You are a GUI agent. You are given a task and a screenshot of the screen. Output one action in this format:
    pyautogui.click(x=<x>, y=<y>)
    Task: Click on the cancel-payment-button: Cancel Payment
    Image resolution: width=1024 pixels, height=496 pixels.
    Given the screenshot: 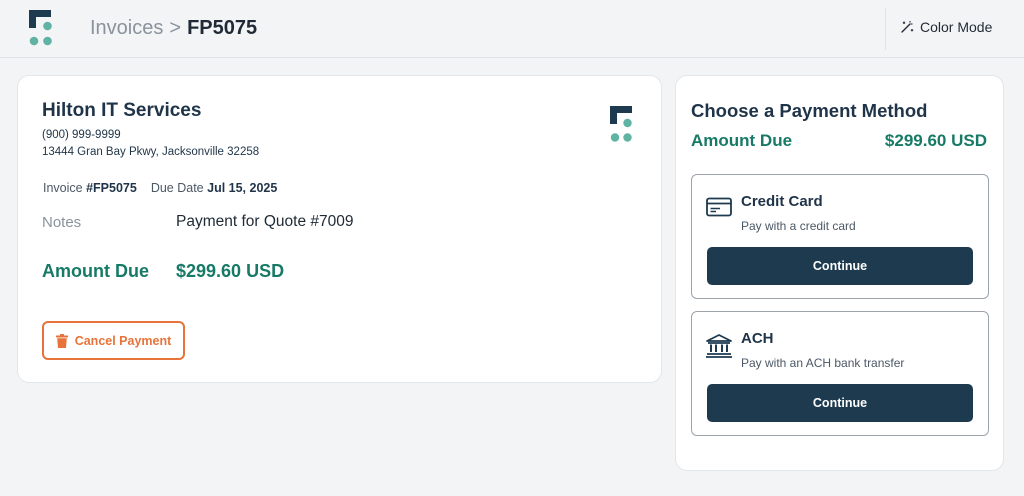 What is the action you would take?
    pyautogui.click(x=113, y=340)
    